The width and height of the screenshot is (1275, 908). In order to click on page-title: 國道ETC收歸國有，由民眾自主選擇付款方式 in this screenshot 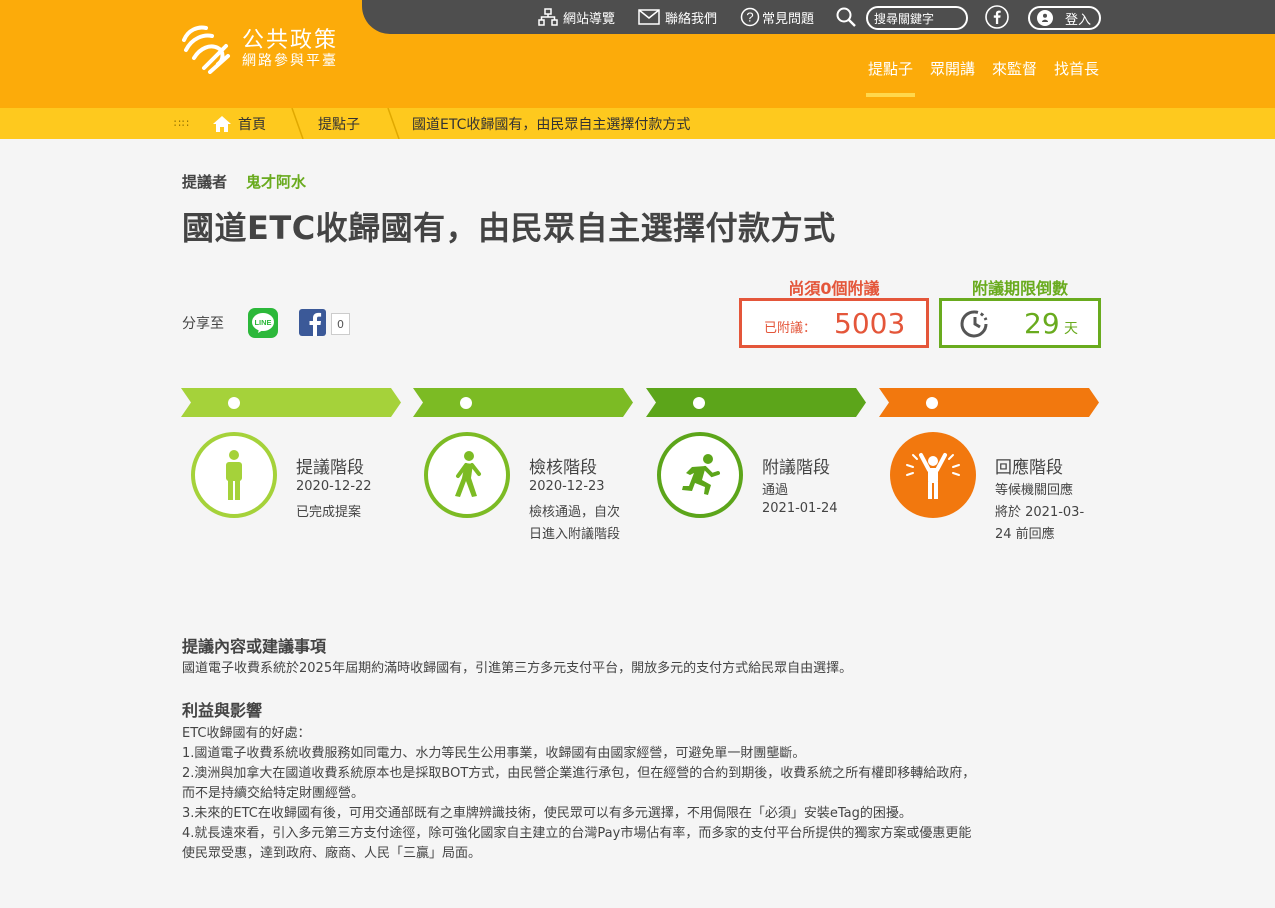, I will do `click(509, 228)`.